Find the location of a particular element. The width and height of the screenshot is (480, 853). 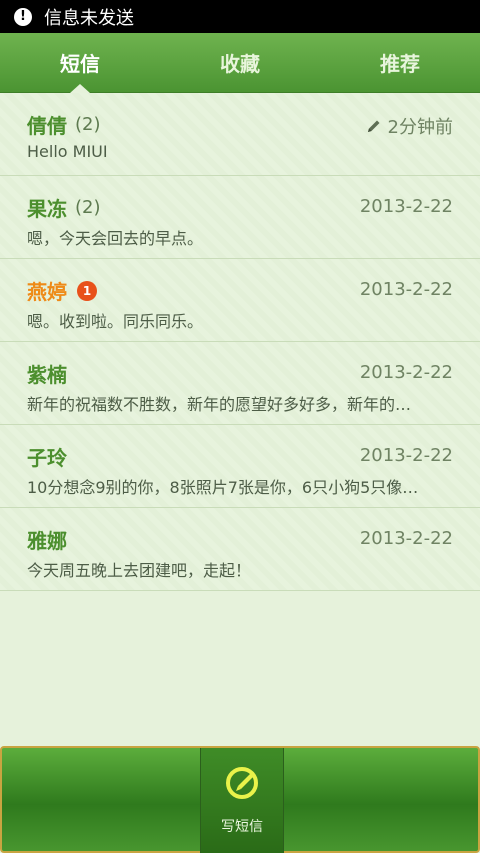

message-preview: 今天周五晚上去团建吧，走起！ is located at coordinates (139, 570).